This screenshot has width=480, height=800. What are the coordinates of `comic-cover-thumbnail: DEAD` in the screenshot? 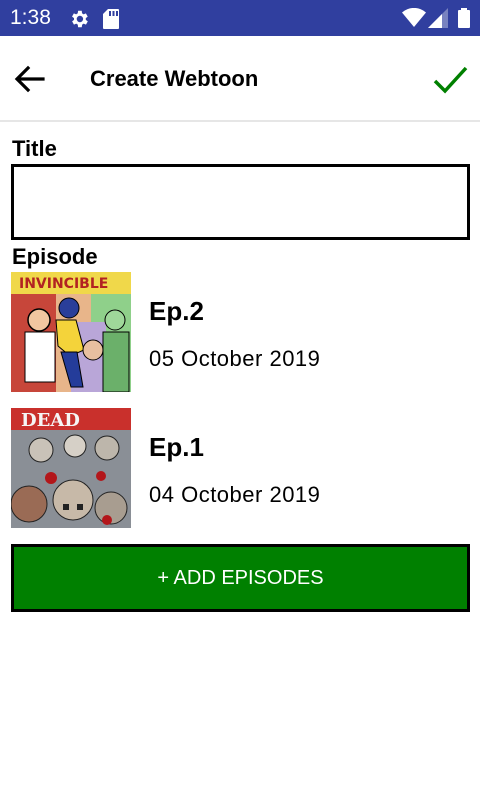 It's located at (71, 468).